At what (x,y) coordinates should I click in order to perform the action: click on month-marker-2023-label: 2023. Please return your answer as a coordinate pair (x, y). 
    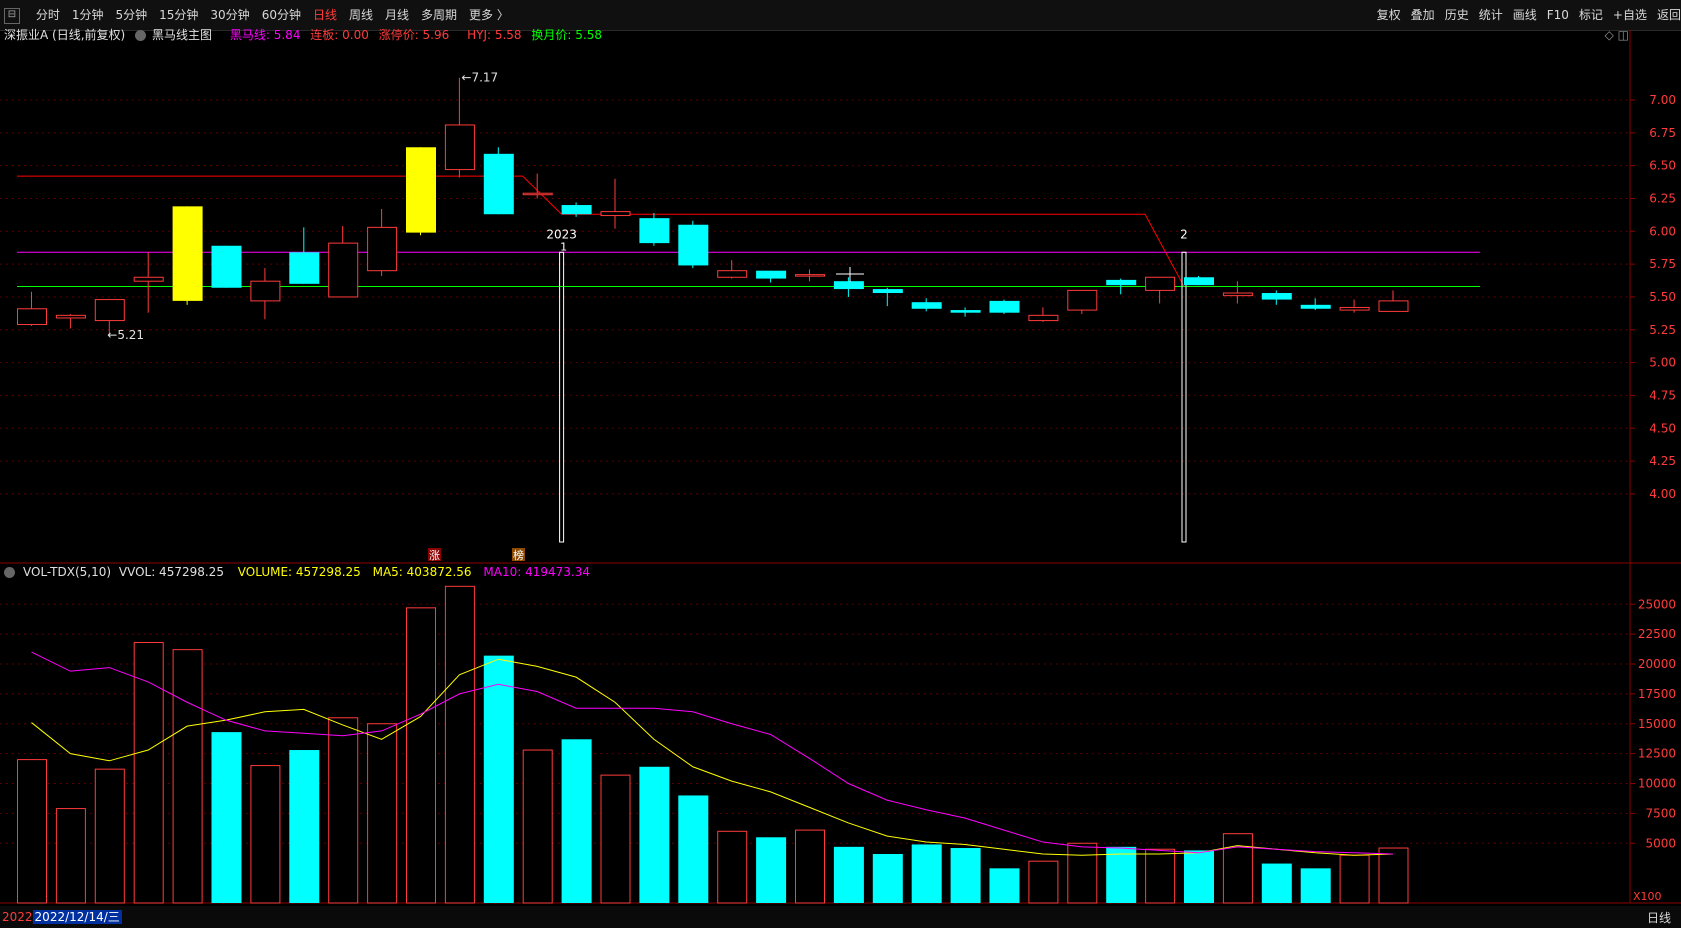
    Looking at the image, I should click on (561, 234).